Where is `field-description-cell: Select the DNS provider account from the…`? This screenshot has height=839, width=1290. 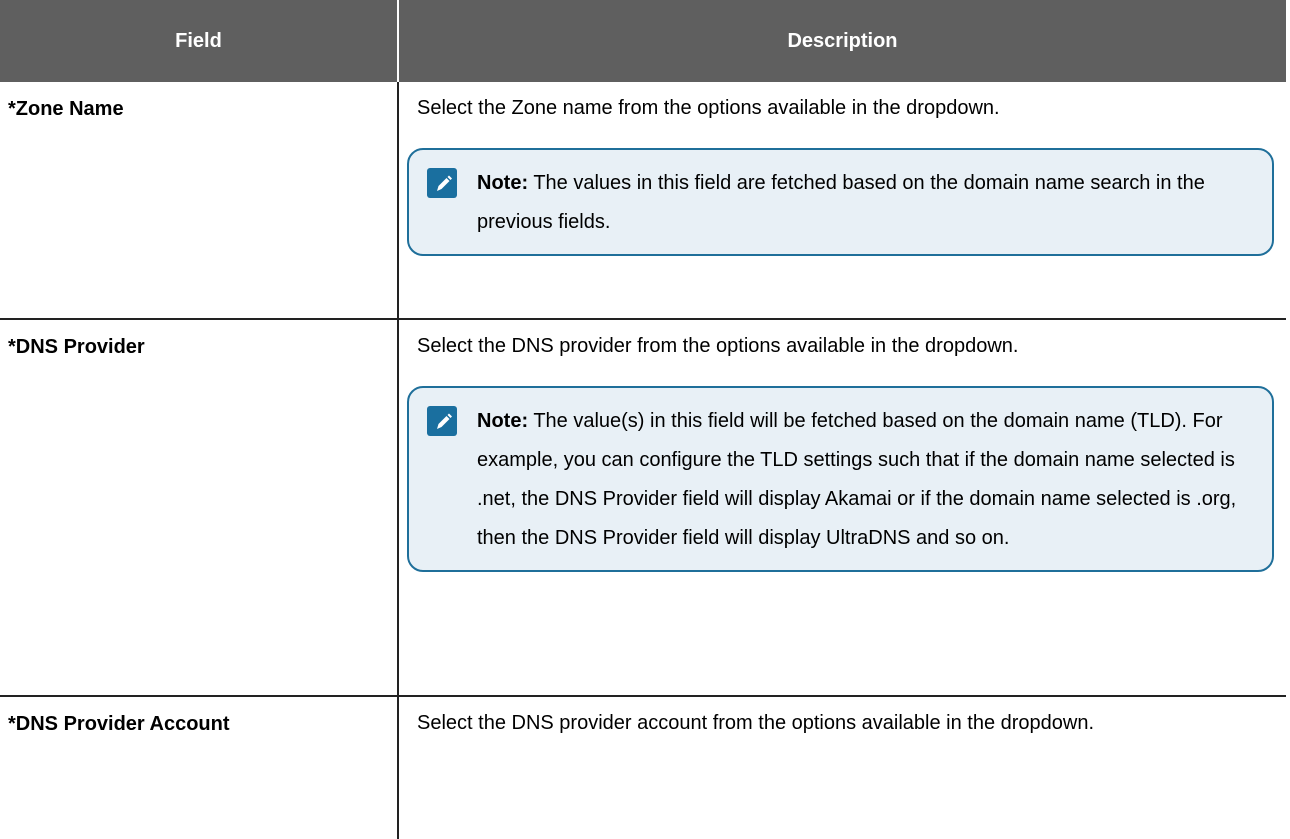
field-description-cell: Select the DNS provider account from the… is located at coordinates (842, 767).